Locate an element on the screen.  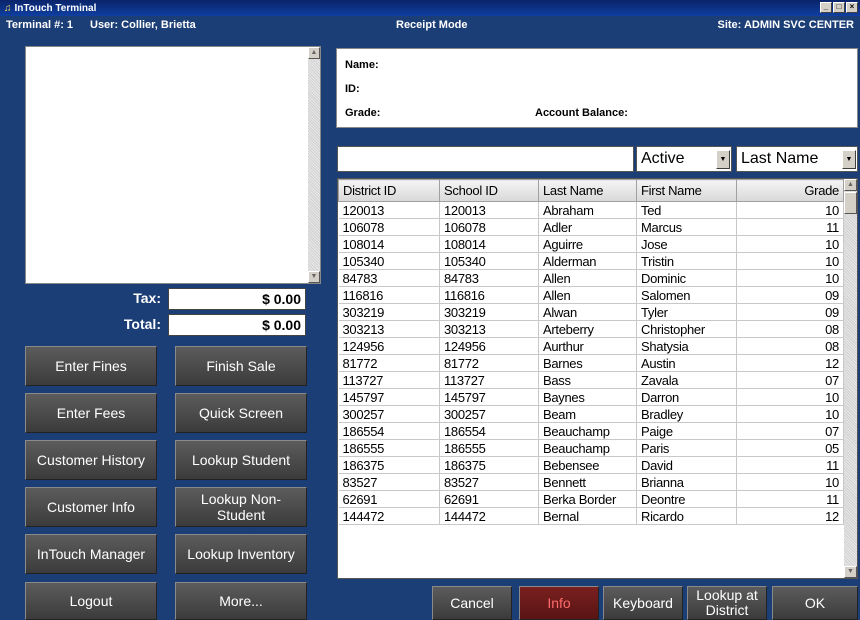
table-cell: Bass is located at coordinates (587, 380).